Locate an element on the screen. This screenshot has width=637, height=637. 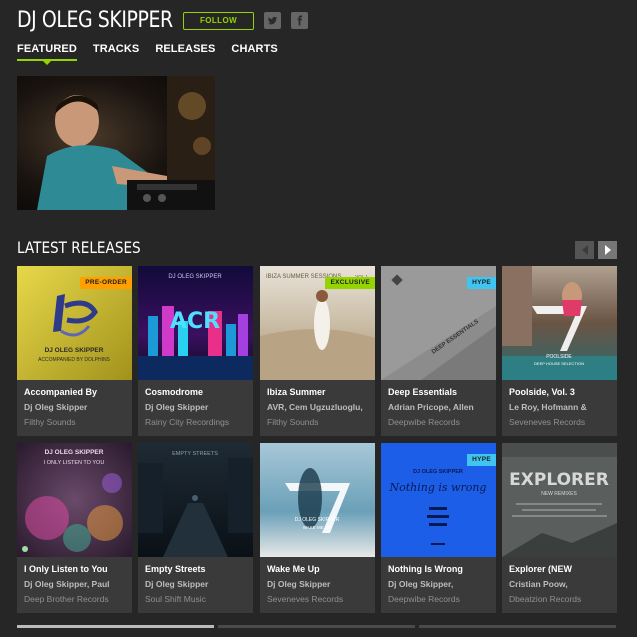
release-artwork: DJ OLEG SKIPPER I ONLY LISTEN TO YOU is located at coordinates (74, 500).